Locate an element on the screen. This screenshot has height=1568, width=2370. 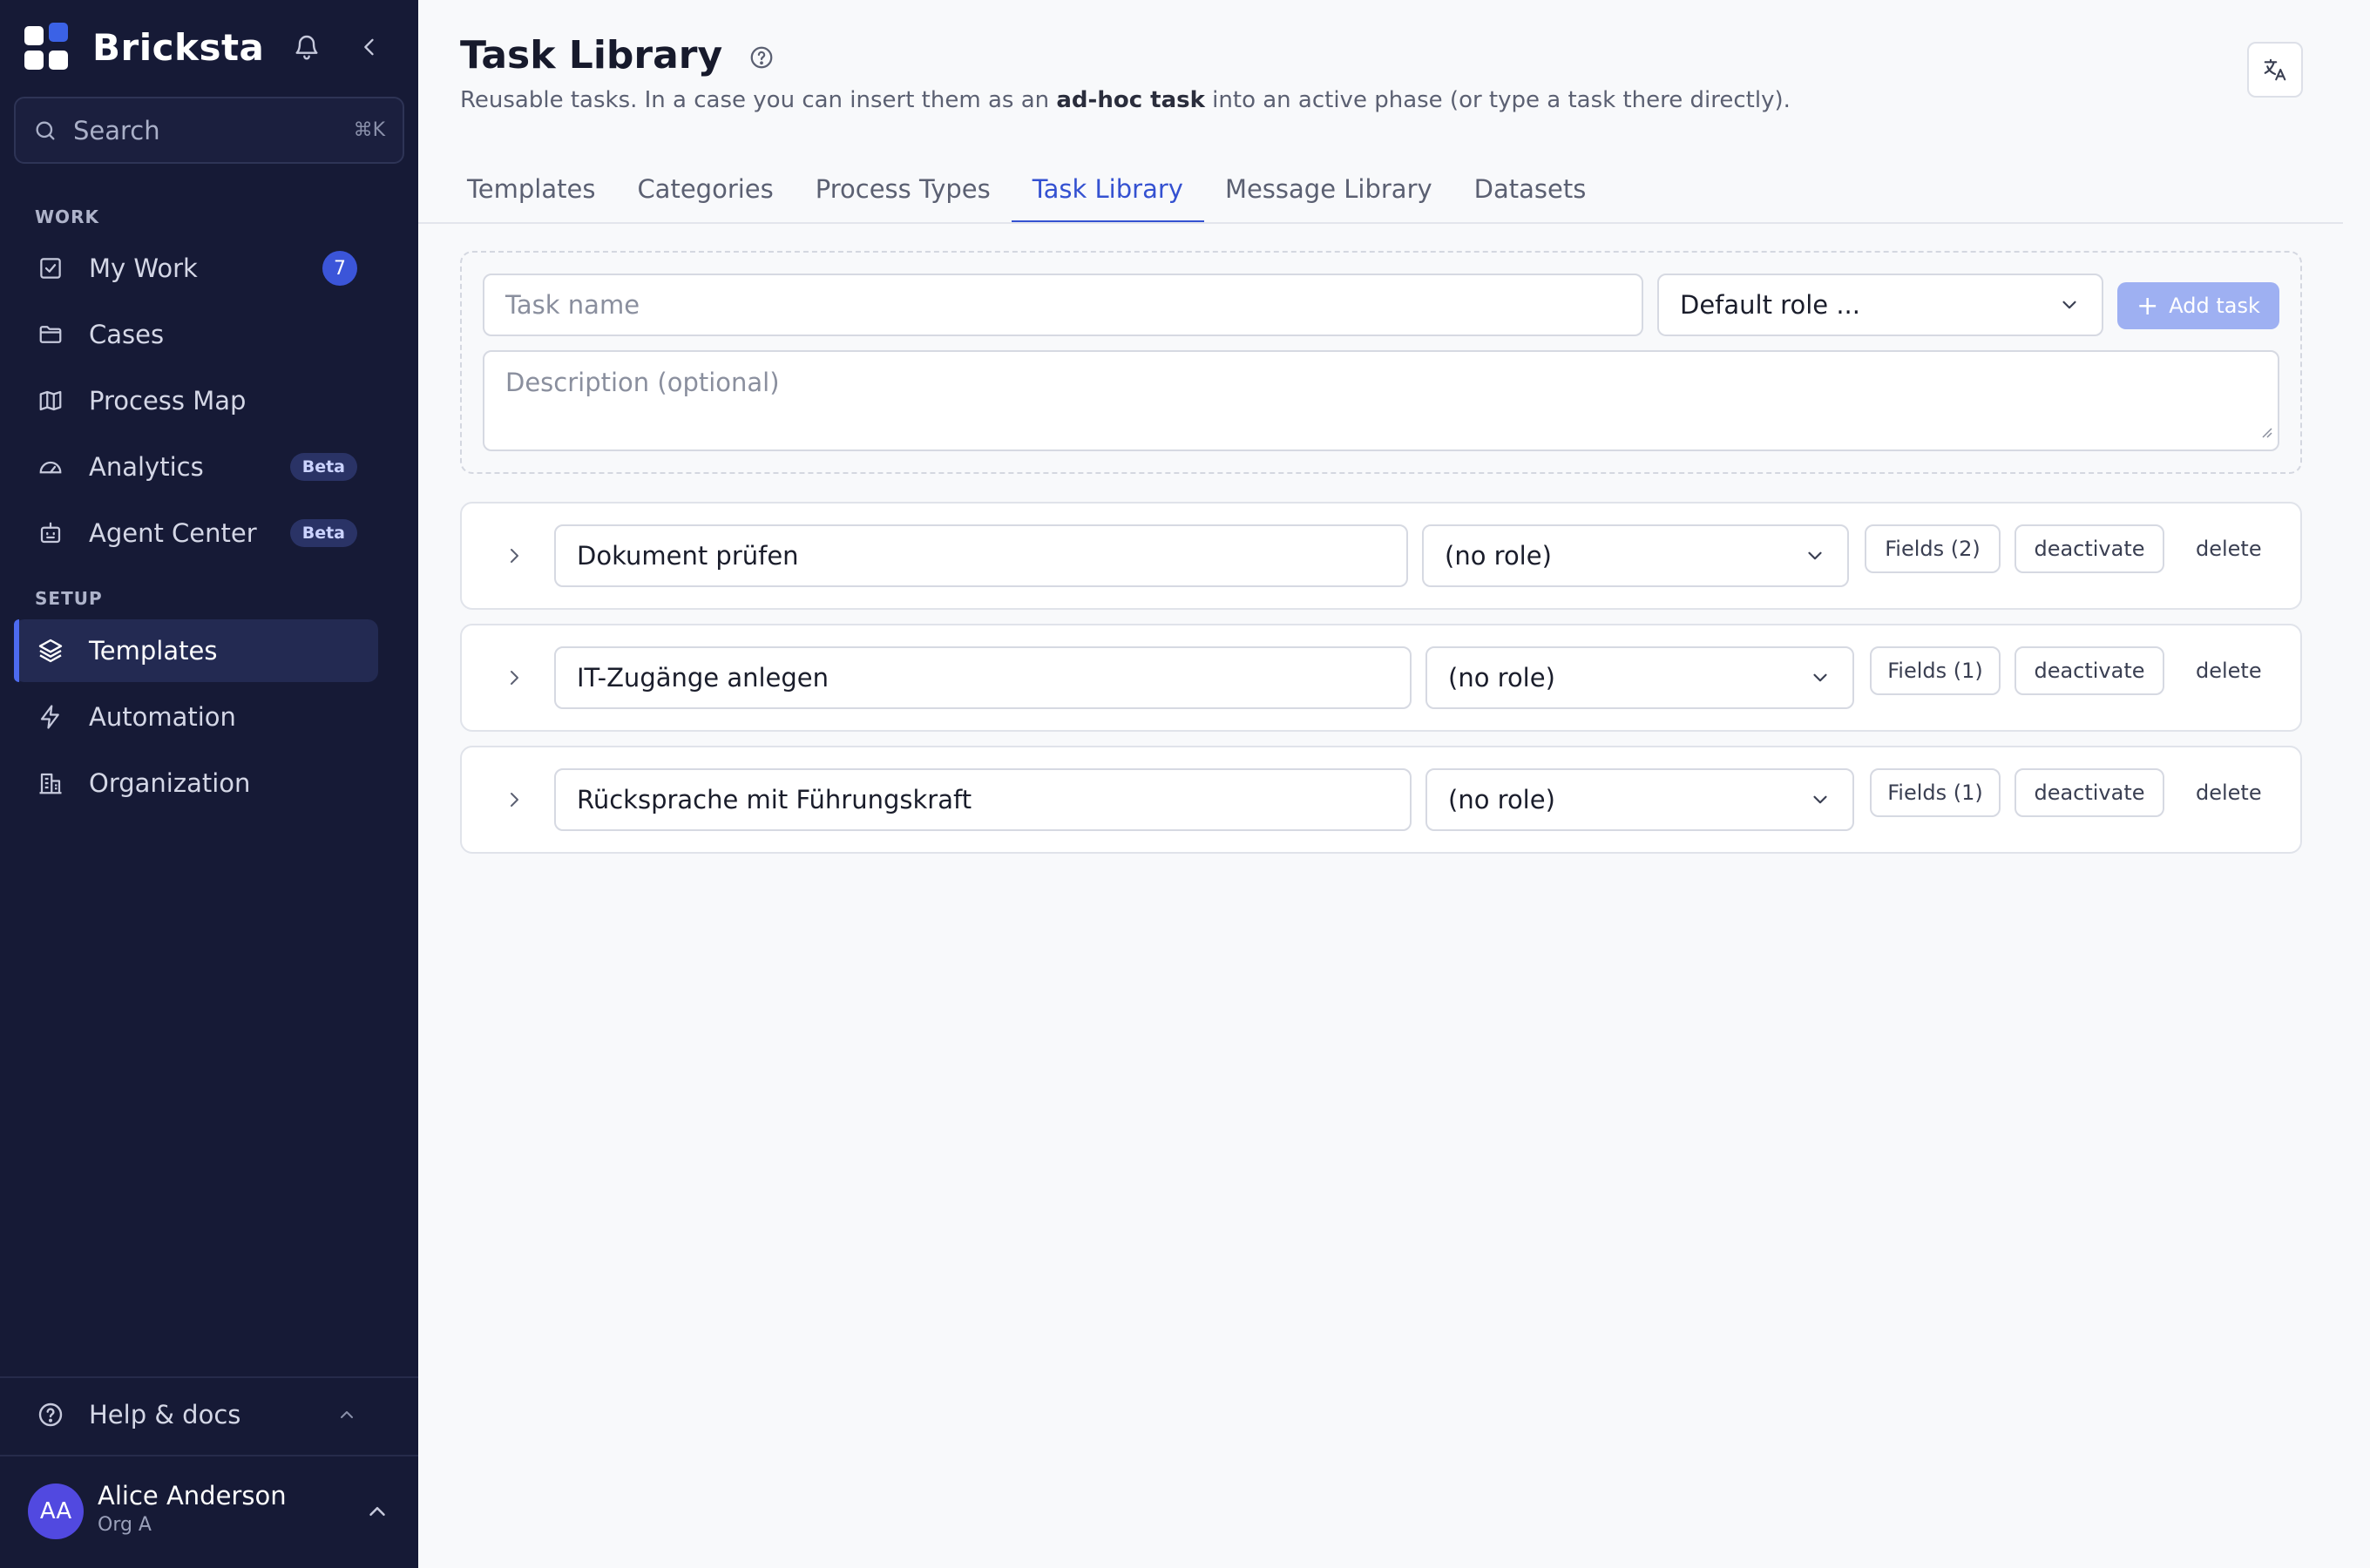
subtitle-bold: ad-hoc task is located at coordinates (1130, 100).